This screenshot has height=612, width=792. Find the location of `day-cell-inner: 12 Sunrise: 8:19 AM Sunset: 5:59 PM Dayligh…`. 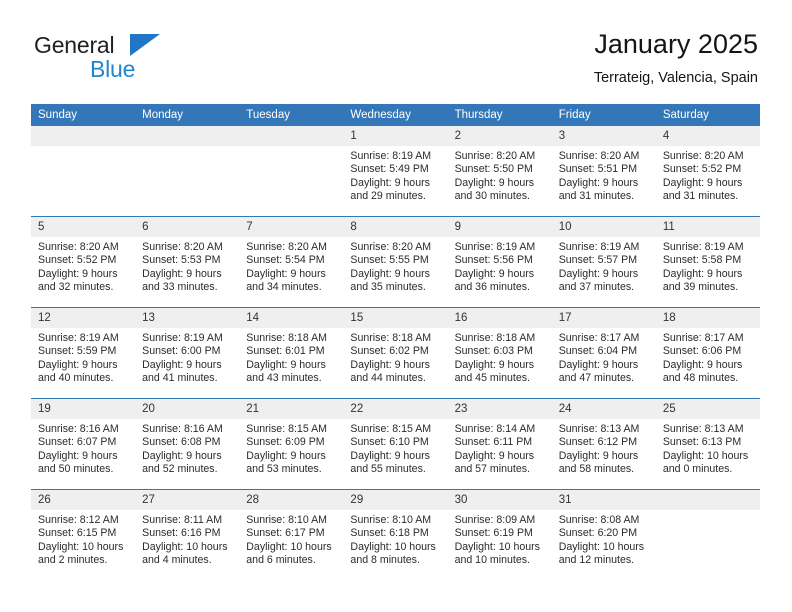

day-cell-inner: 12 Sunrise: 8:19 AM Sunset: 5:59 PM Dayligh… is located at coordinates (83, 353).